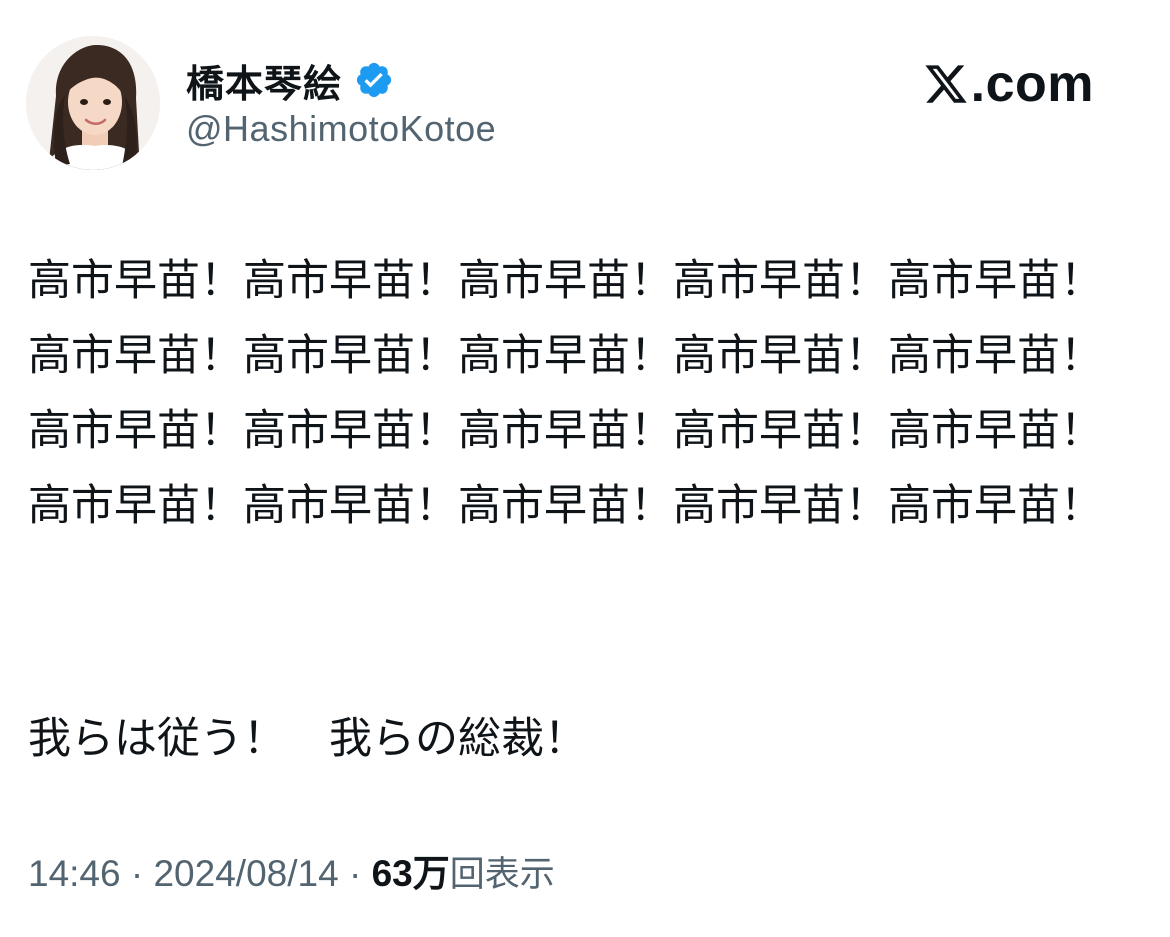 The width and height of the screenshot is (1170, 937). I want to click on verified-badge-icon, so click(374, 80).